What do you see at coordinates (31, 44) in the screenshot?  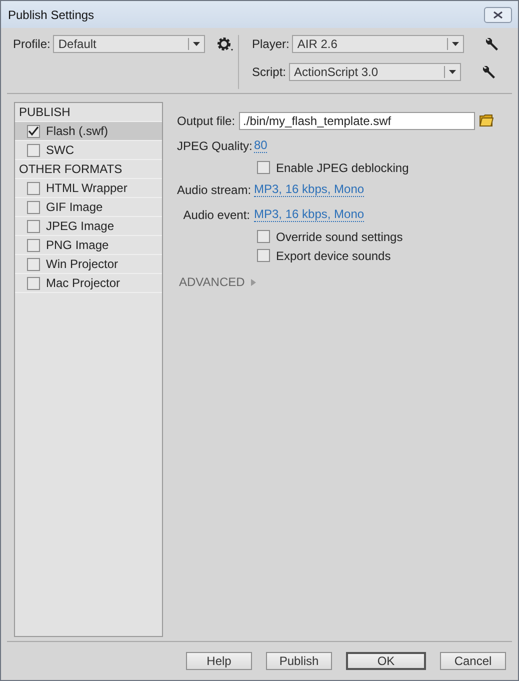 I see `profile-label: Profile:` at bounding box center [31, 44].